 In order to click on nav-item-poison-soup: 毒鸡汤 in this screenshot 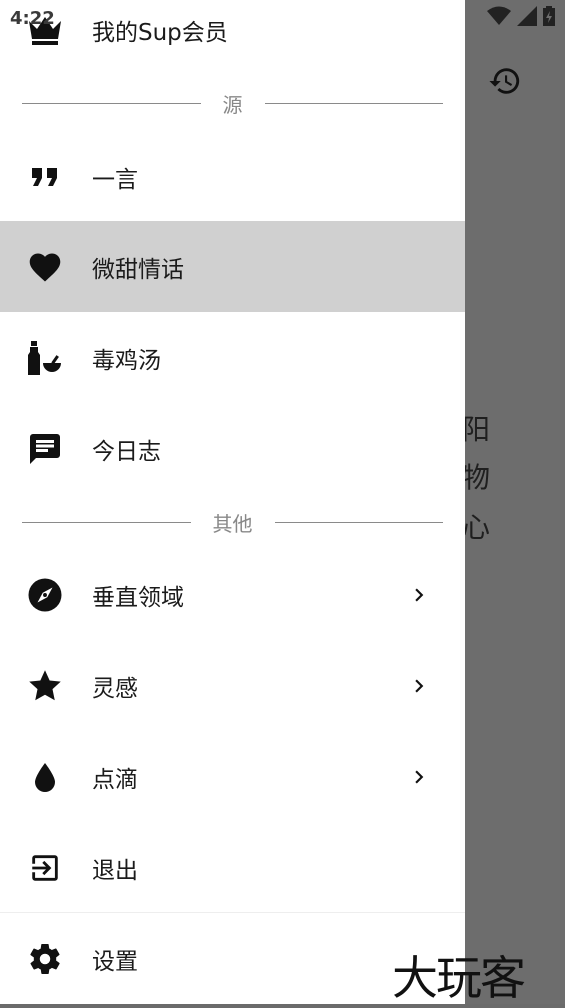, I will do `click(232, 357)`.